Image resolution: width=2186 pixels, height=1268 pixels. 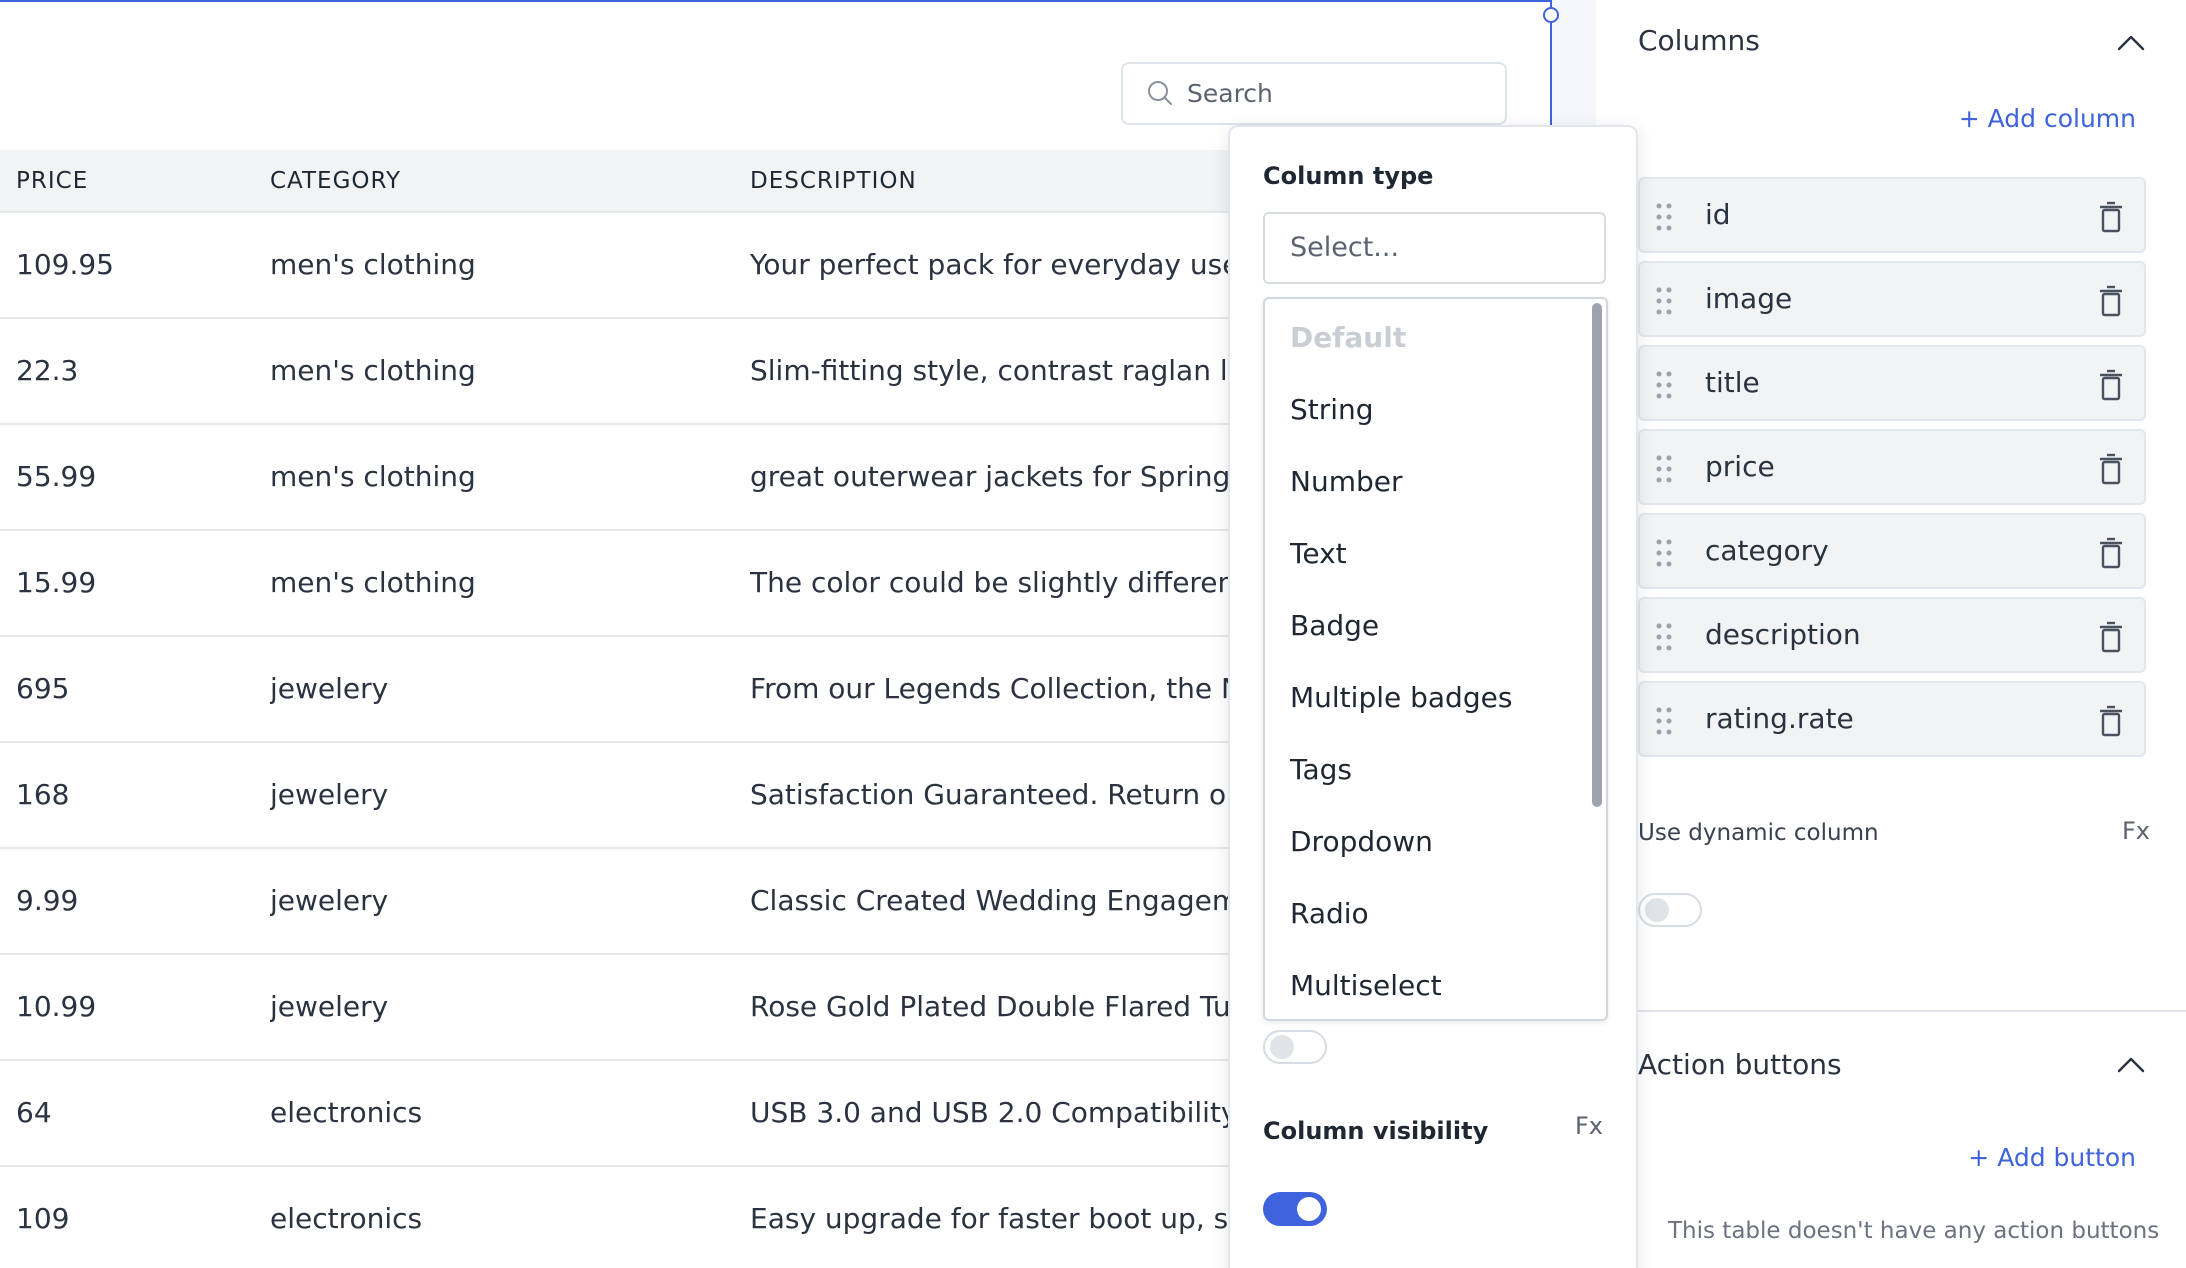 I want to click on cell-description: Satisfaction Guaranteed. Return or exc, so click(x=990, y=794).